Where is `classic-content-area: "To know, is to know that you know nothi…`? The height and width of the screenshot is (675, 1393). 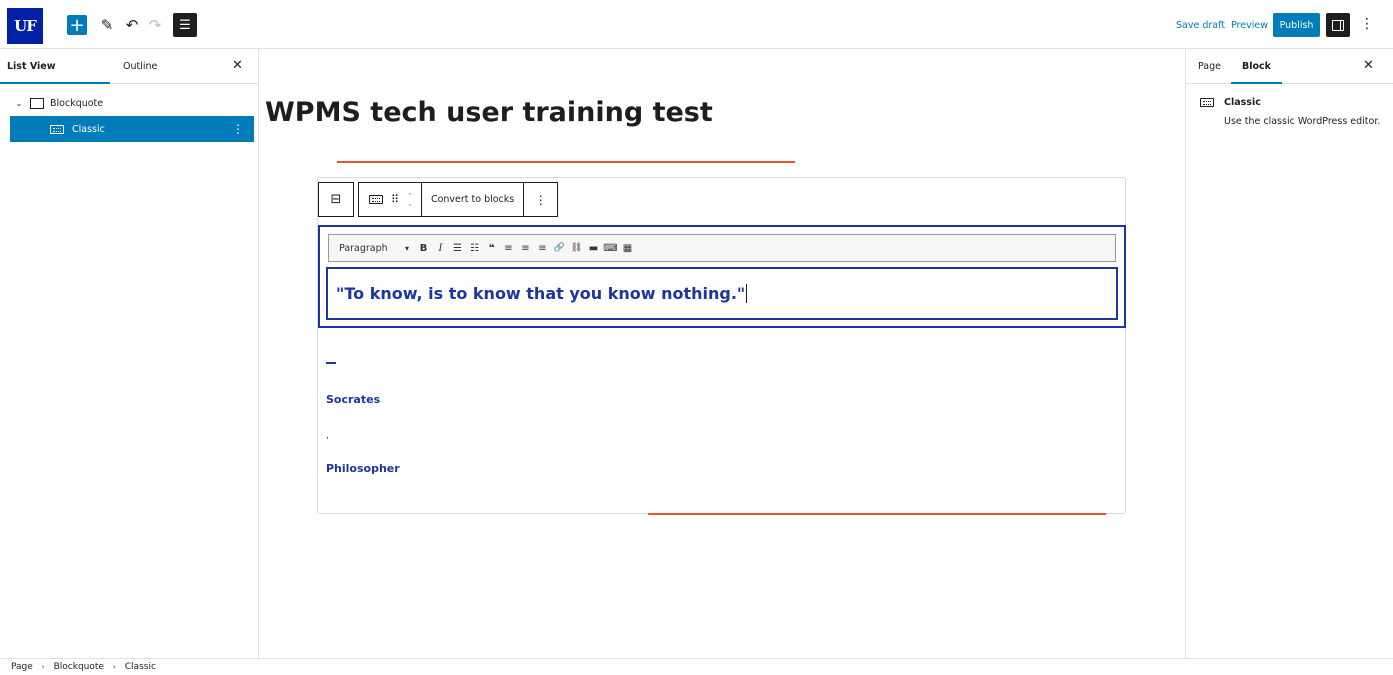 classic-content-area: "To know, is to know that you know nothi… is located at coordinates (722, 293).